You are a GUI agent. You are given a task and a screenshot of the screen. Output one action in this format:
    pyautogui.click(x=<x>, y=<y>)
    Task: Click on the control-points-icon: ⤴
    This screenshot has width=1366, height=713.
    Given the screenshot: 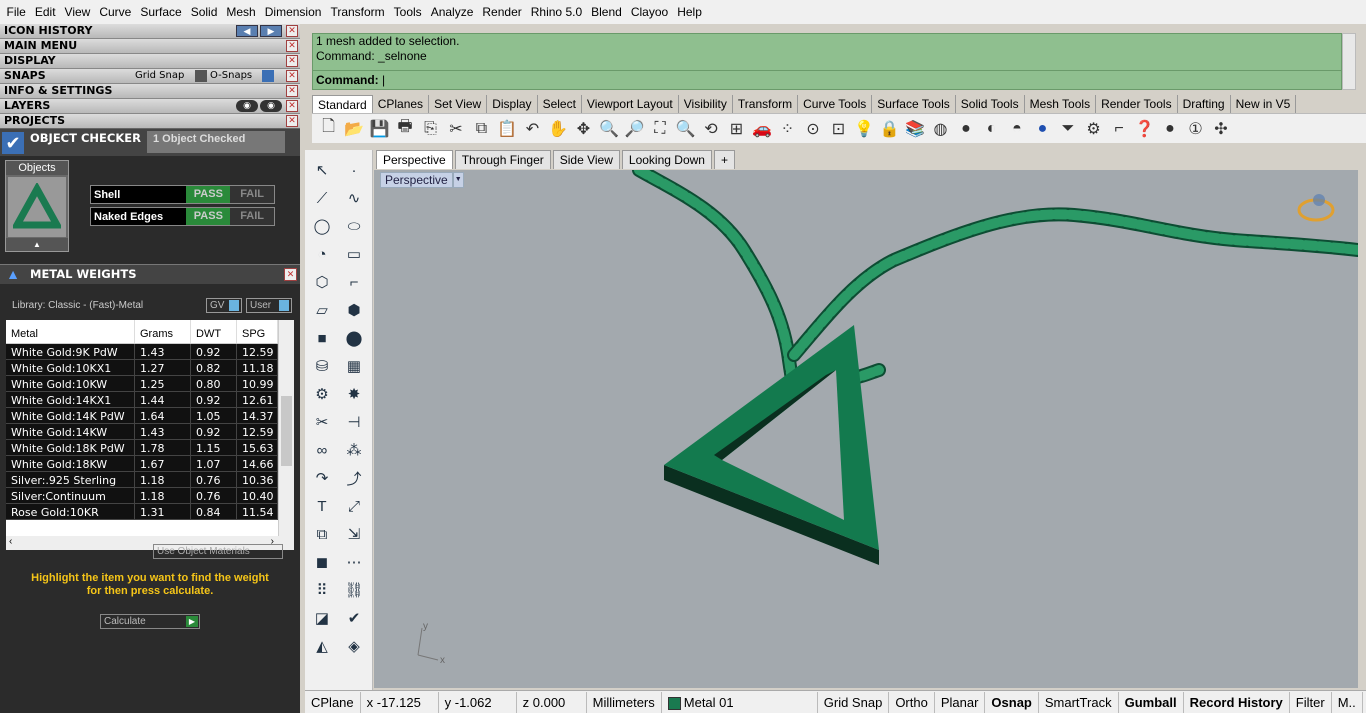 What is the action you would take?
    pyautogui.click(x=354, y=478)
    